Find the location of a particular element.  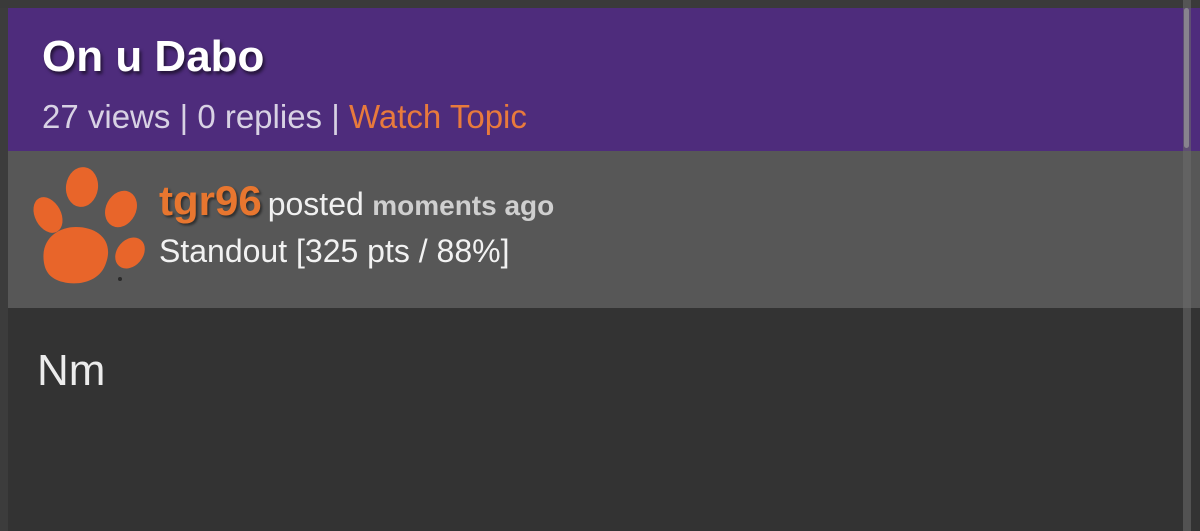

top-divider is located at coordinates (600, 4).